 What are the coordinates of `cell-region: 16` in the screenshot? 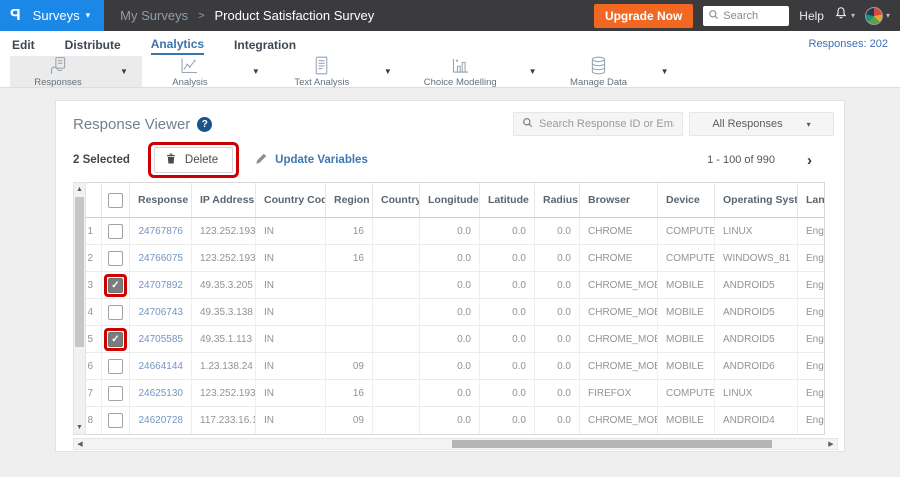 It's located at (349, 393).